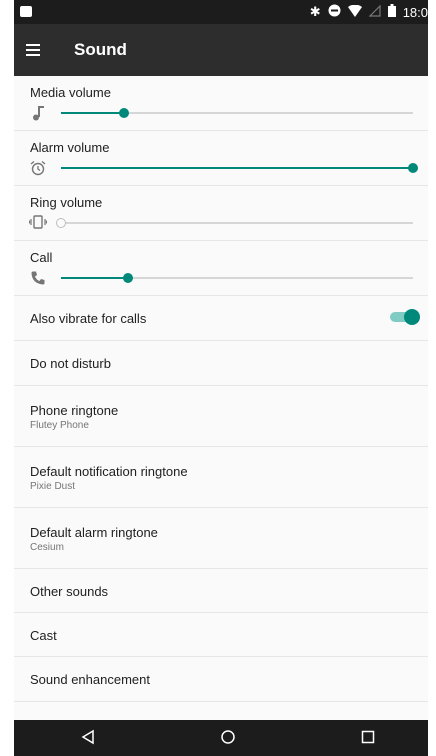 The height and width of the screenshot is (756, 436). Describe the element at coordinates (221, 103) in the screenshot. I see `media-volume-slider-row: Media volume` at that location.